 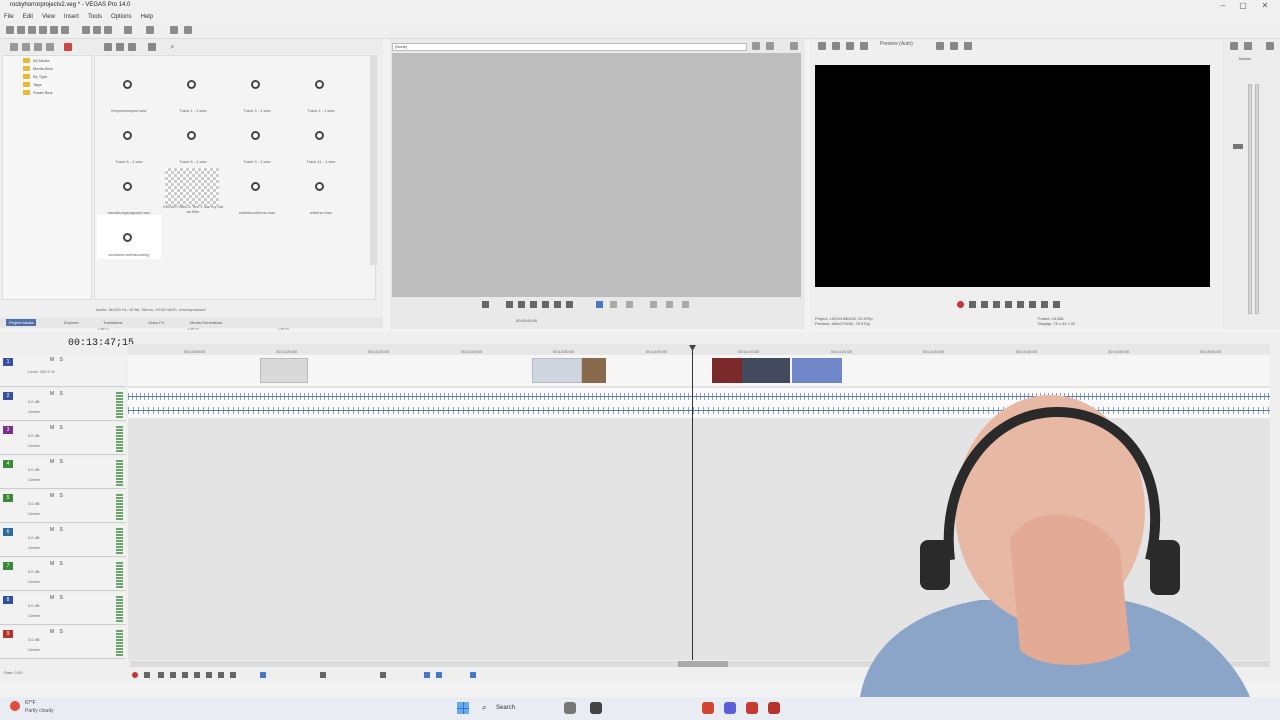 What do you see at coordinates (127, 87) in the screenshot?
I see `media-item: theyveescaped.wav` at bounding box center [127, 87].